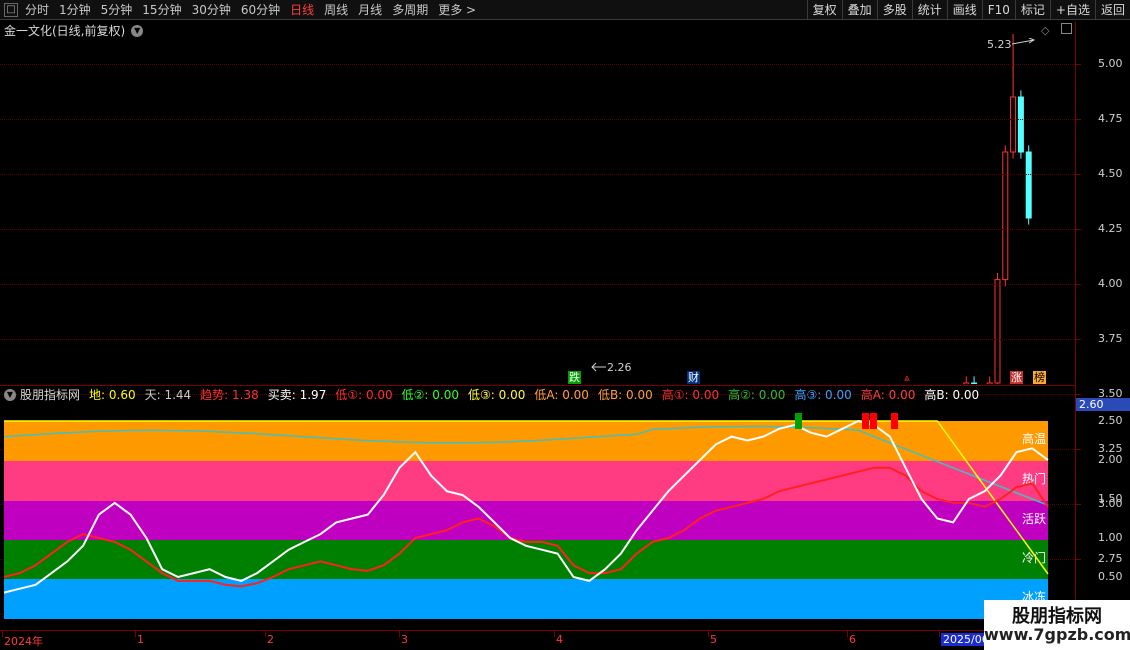  What do you see at coordinates (999, 44) in the screenshot?
I see `high-annotation: 5.23` at bounding box center [999, 44].